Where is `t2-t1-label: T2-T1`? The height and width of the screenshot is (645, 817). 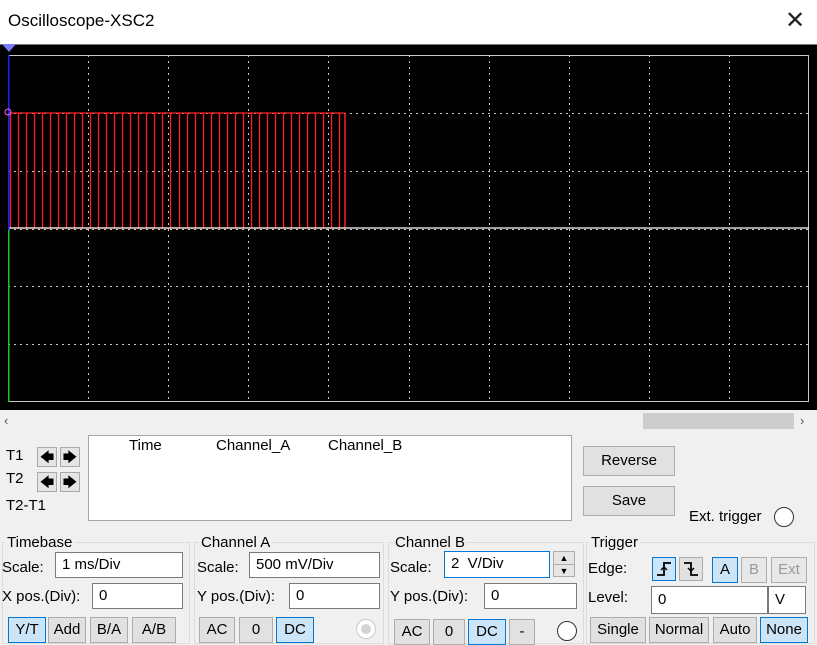 t2-t1-label: T2-T1 is located at coordinates (26, 505).